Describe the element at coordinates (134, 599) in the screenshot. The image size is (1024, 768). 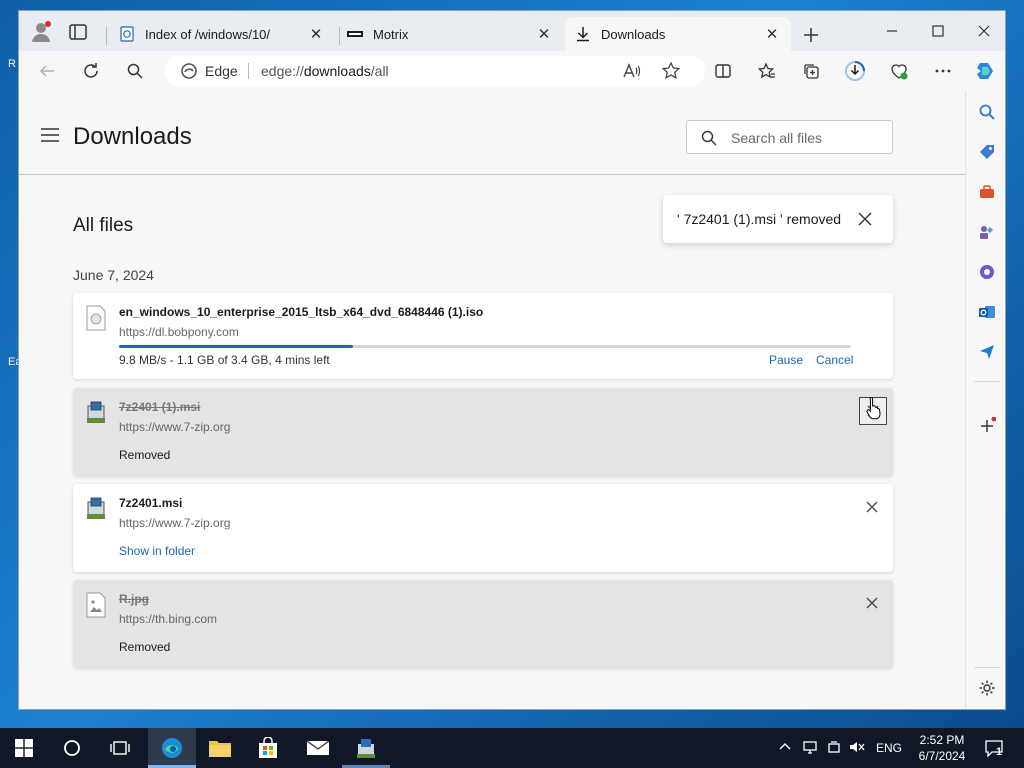
I see `file-name: R.jpg` at that location.